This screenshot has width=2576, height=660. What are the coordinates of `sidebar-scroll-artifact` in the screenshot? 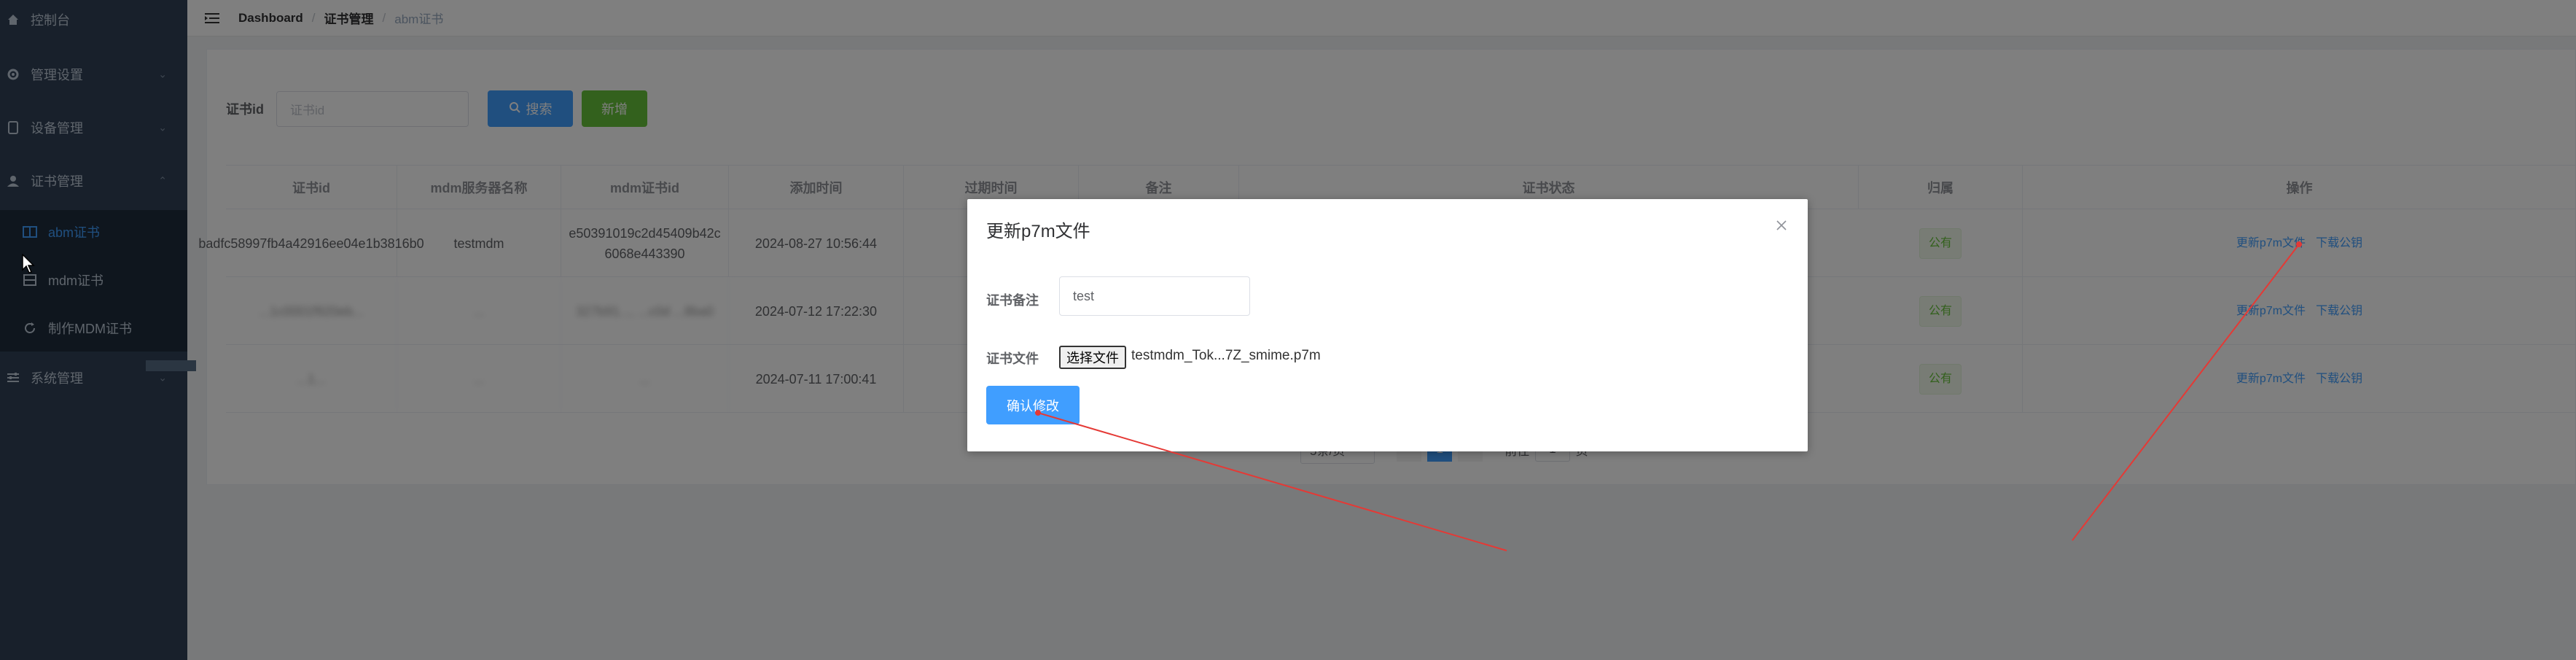 It's located at (171, 365).